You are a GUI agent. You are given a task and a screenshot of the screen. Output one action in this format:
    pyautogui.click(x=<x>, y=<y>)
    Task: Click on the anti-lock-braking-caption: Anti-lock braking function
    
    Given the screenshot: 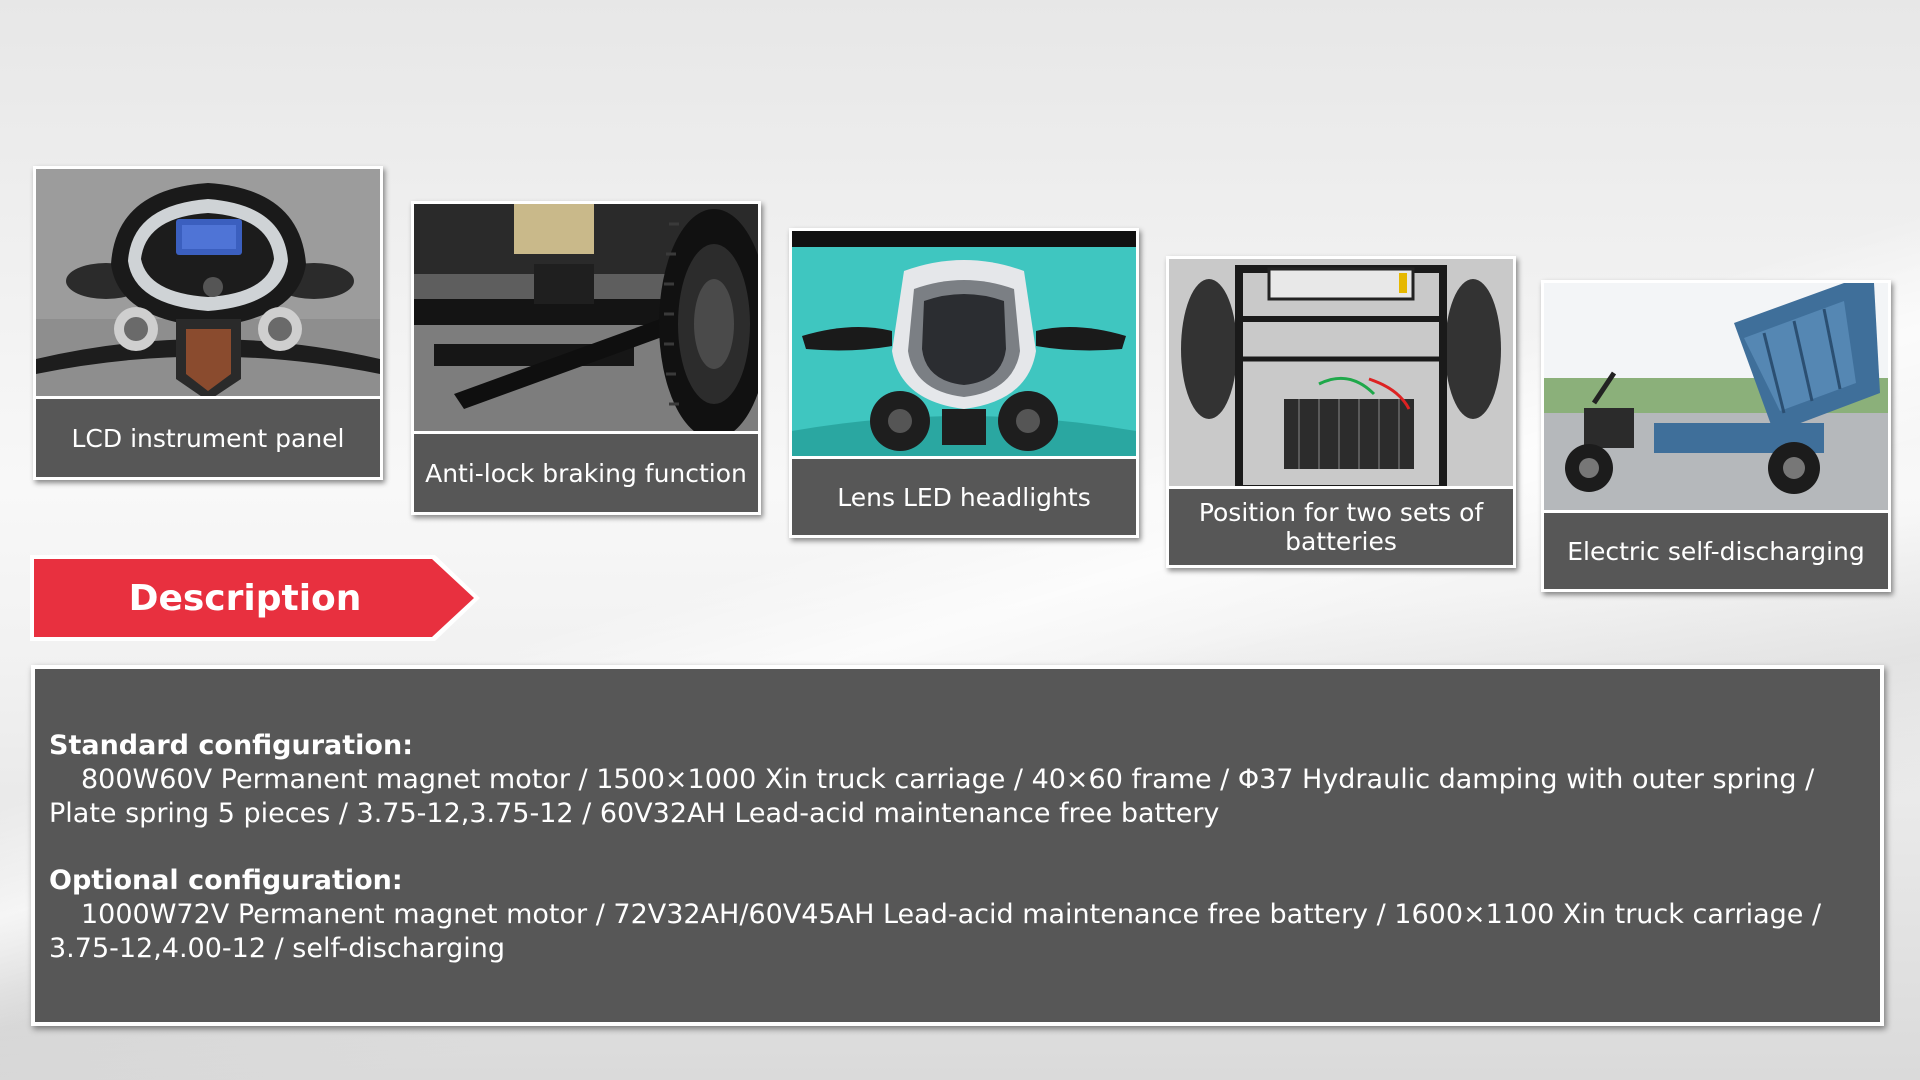 What is the action you would take?
    pyautogui.click(x=586, y=471)
    